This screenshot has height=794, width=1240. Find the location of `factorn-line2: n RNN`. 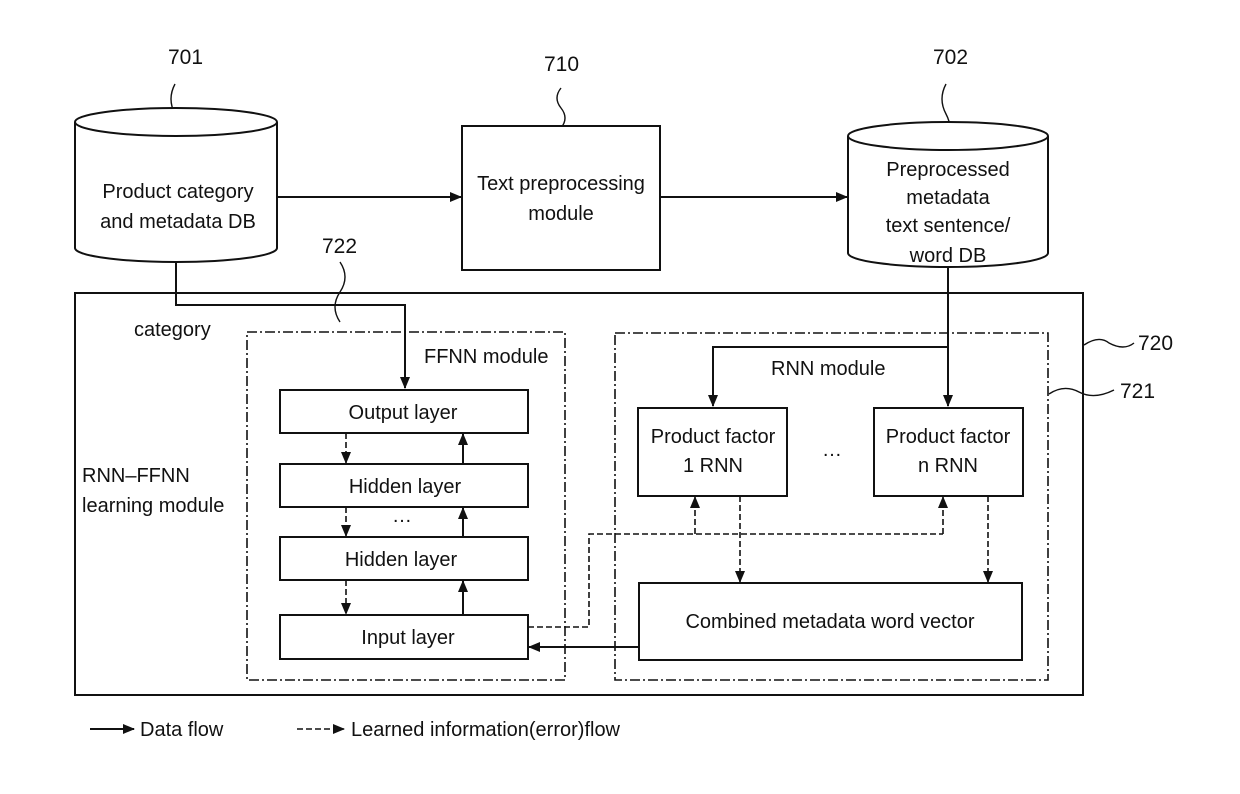

factorn-line2: n RNN is located at coordinates (948, 466).